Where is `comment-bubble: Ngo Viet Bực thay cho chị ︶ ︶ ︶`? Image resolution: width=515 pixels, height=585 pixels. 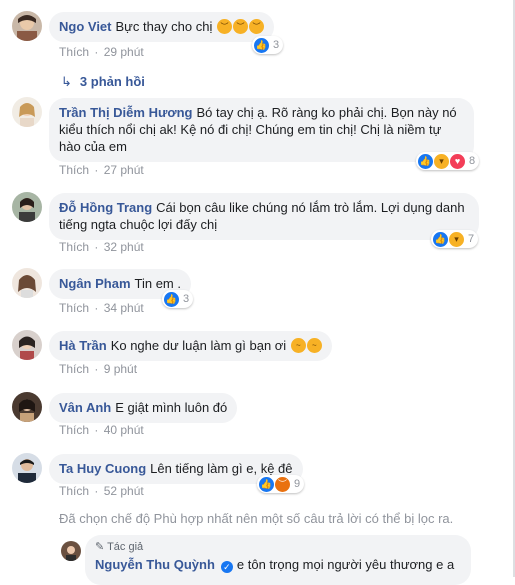 comment-bubble: Ngo Viet Bực thay cho chị ︶ ︶ ︶ is located at coordinates (161, 27).